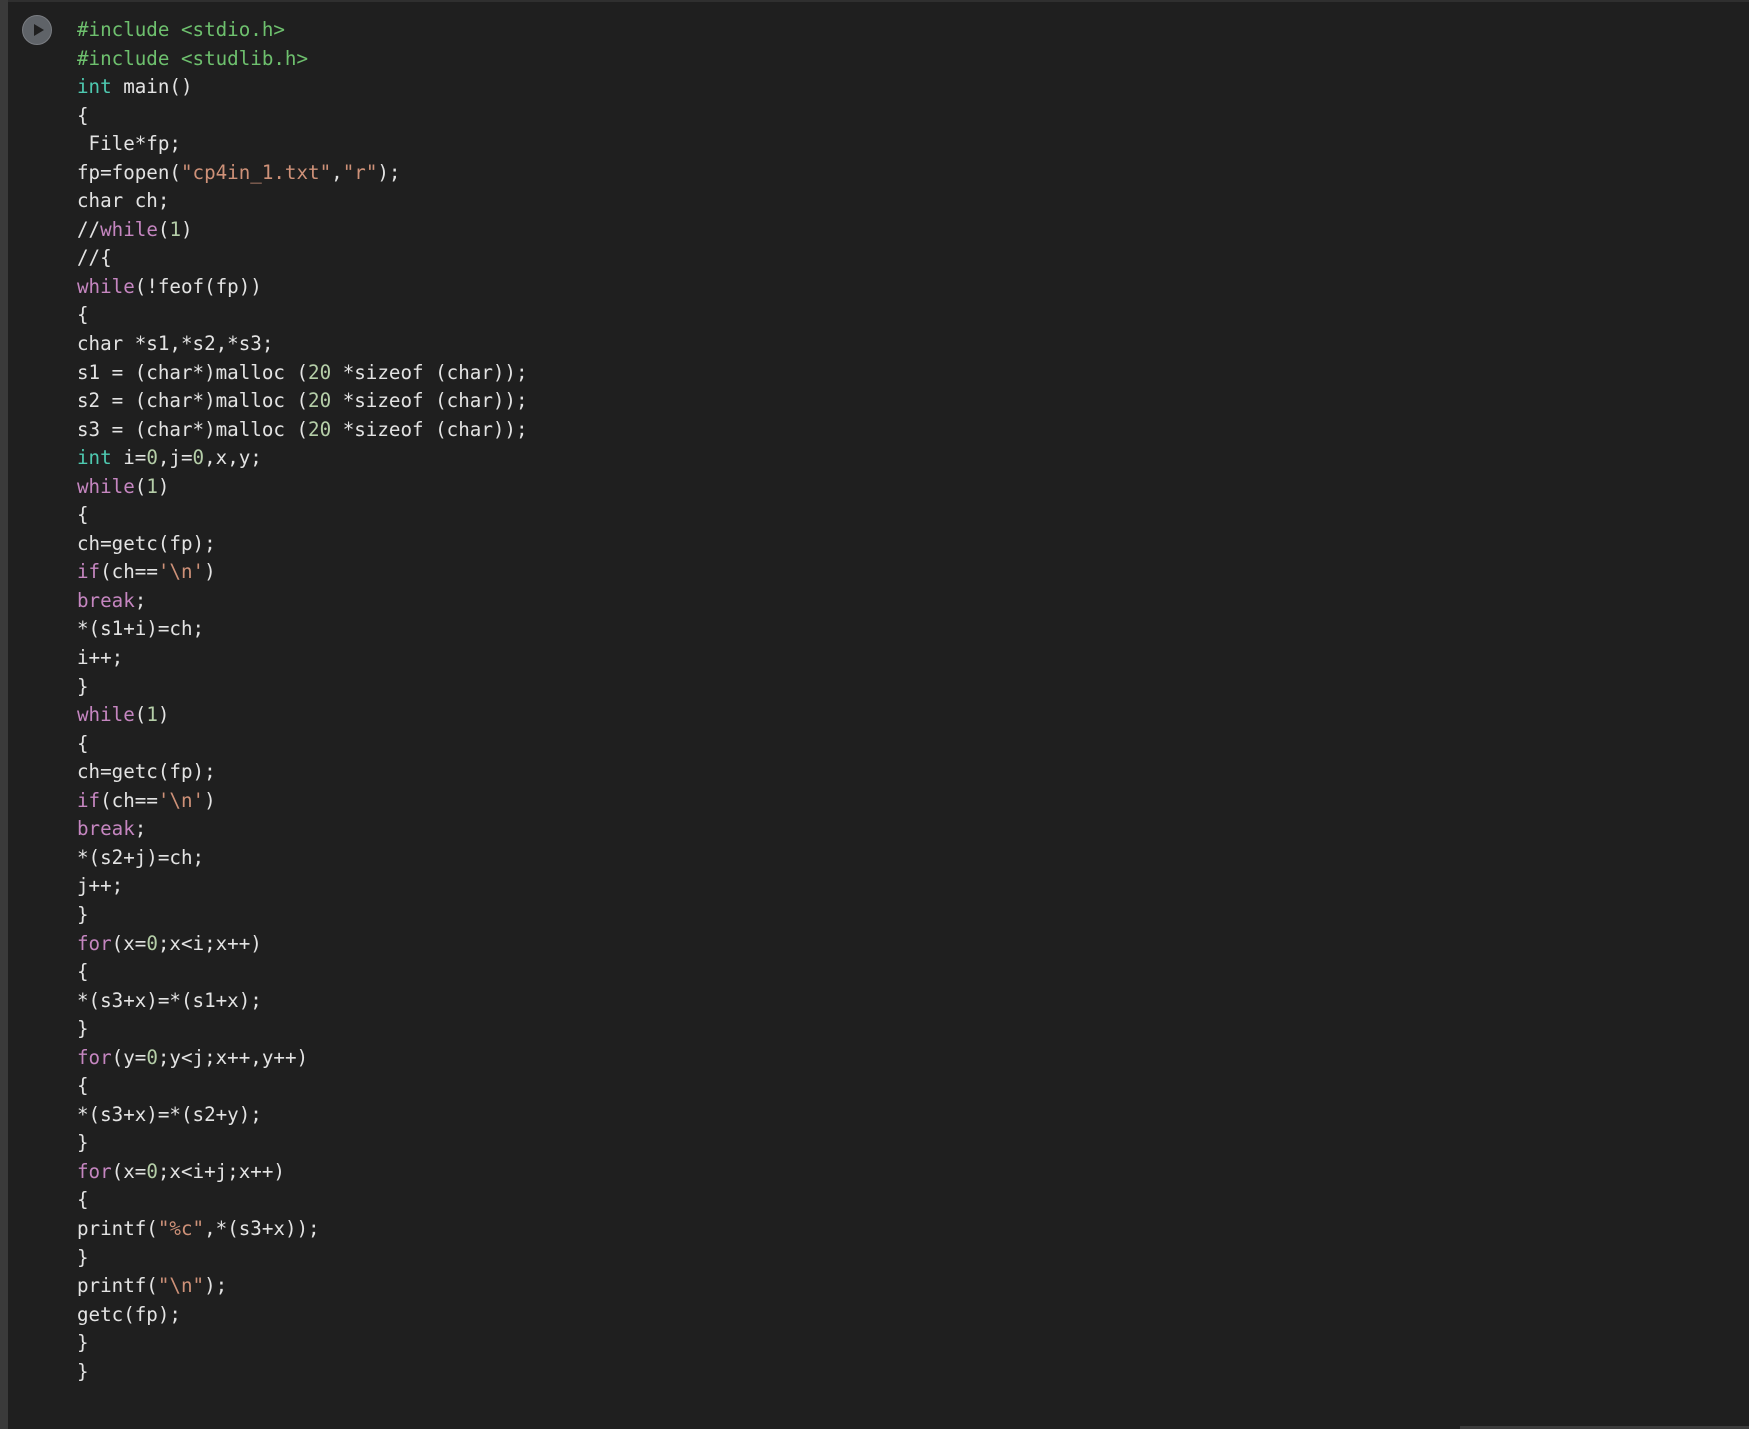 This screenshot has height=1429, width=1749. Describe the element at coordinates (181, 1286) in the screenshot. I see `code-token-string: "\n"` at that location.